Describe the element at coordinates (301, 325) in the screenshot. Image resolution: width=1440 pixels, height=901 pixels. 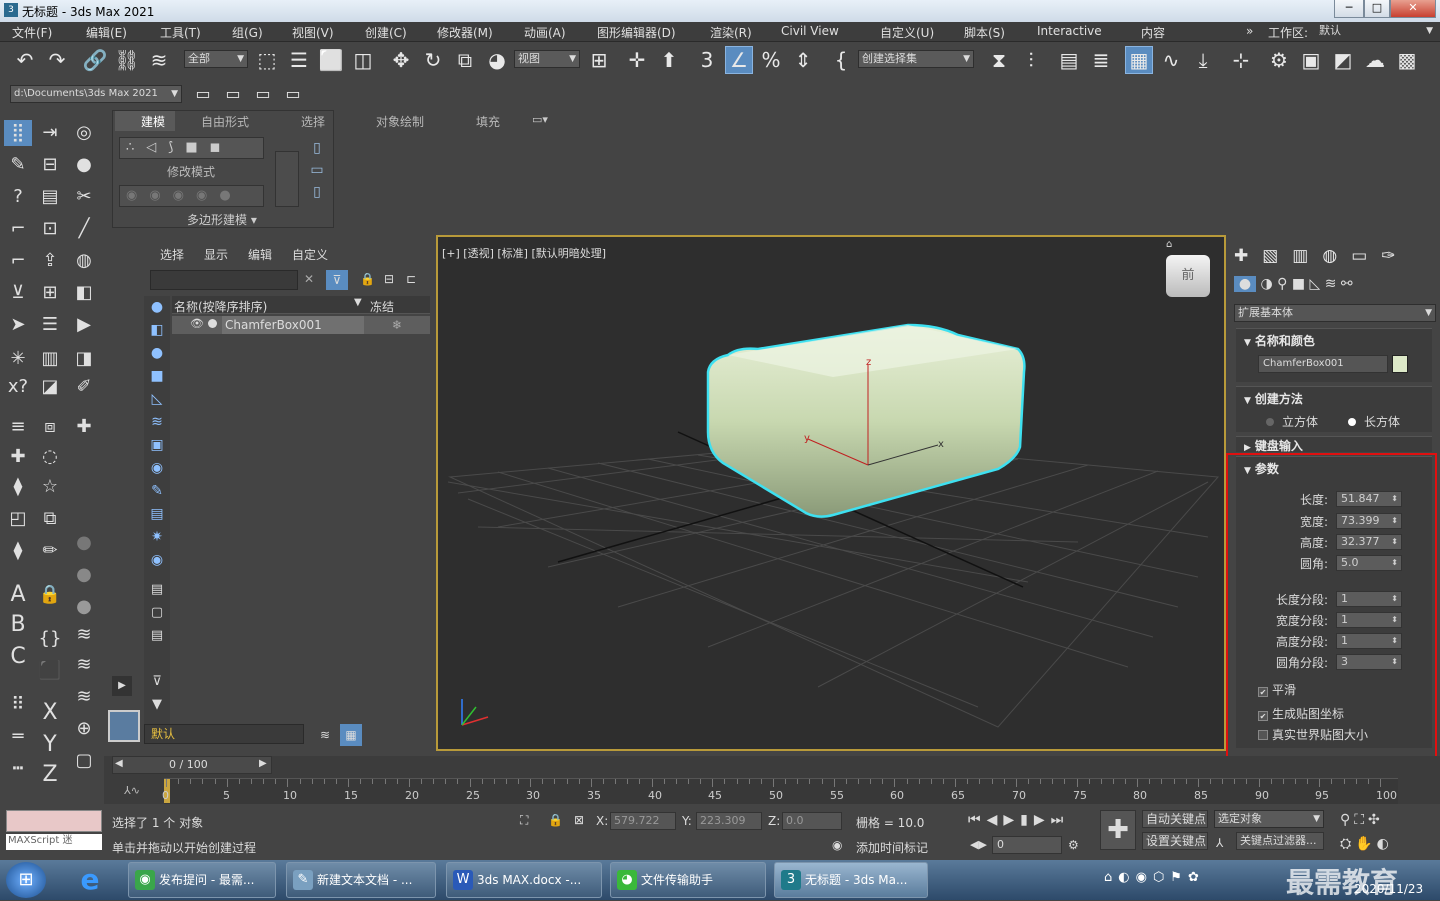
I see `scene-row: 👁 ChamferBox001 ❄` at that location.